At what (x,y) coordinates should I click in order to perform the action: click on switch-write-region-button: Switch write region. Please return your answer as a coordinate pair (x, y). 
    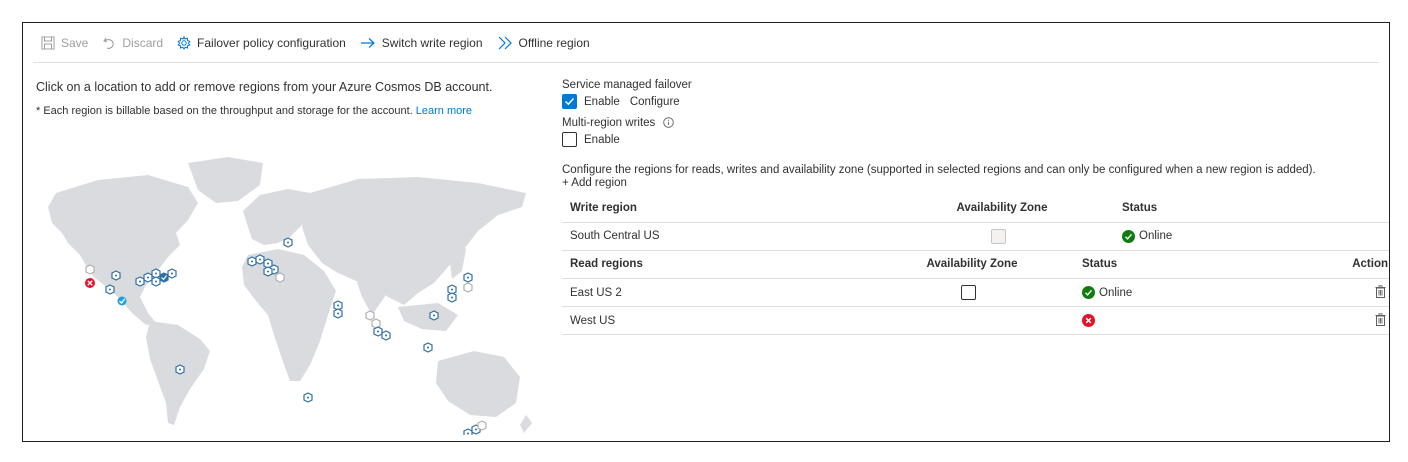
    Looking at the image, I should click on (421, 43).